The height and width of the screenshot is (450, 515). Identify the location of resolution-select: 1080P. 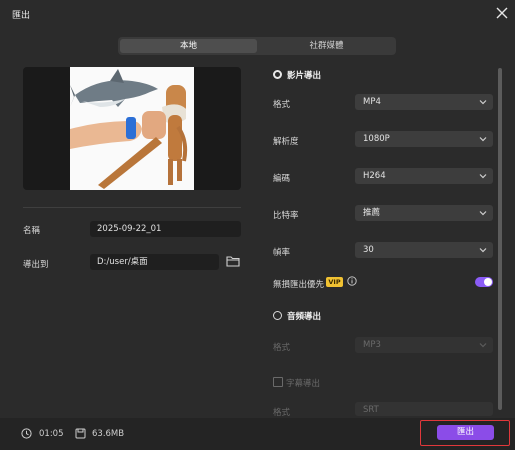
(424, 139).